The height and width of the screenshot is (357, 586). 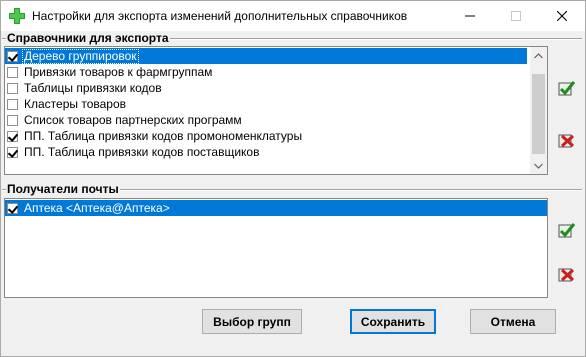 What do you see at coordinates (97, 207) in the screenshot?
I see `item-label: Аптека <Аптека@Аптека>` at bounding box center [97, 207].